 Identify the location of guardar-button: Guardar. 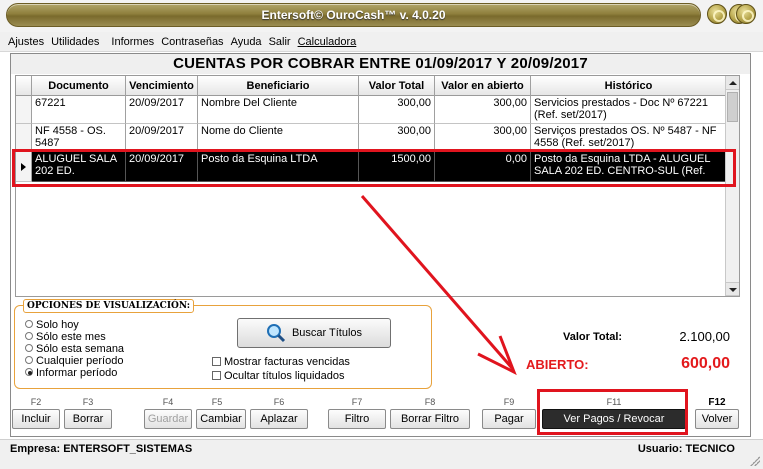
(168, 419).